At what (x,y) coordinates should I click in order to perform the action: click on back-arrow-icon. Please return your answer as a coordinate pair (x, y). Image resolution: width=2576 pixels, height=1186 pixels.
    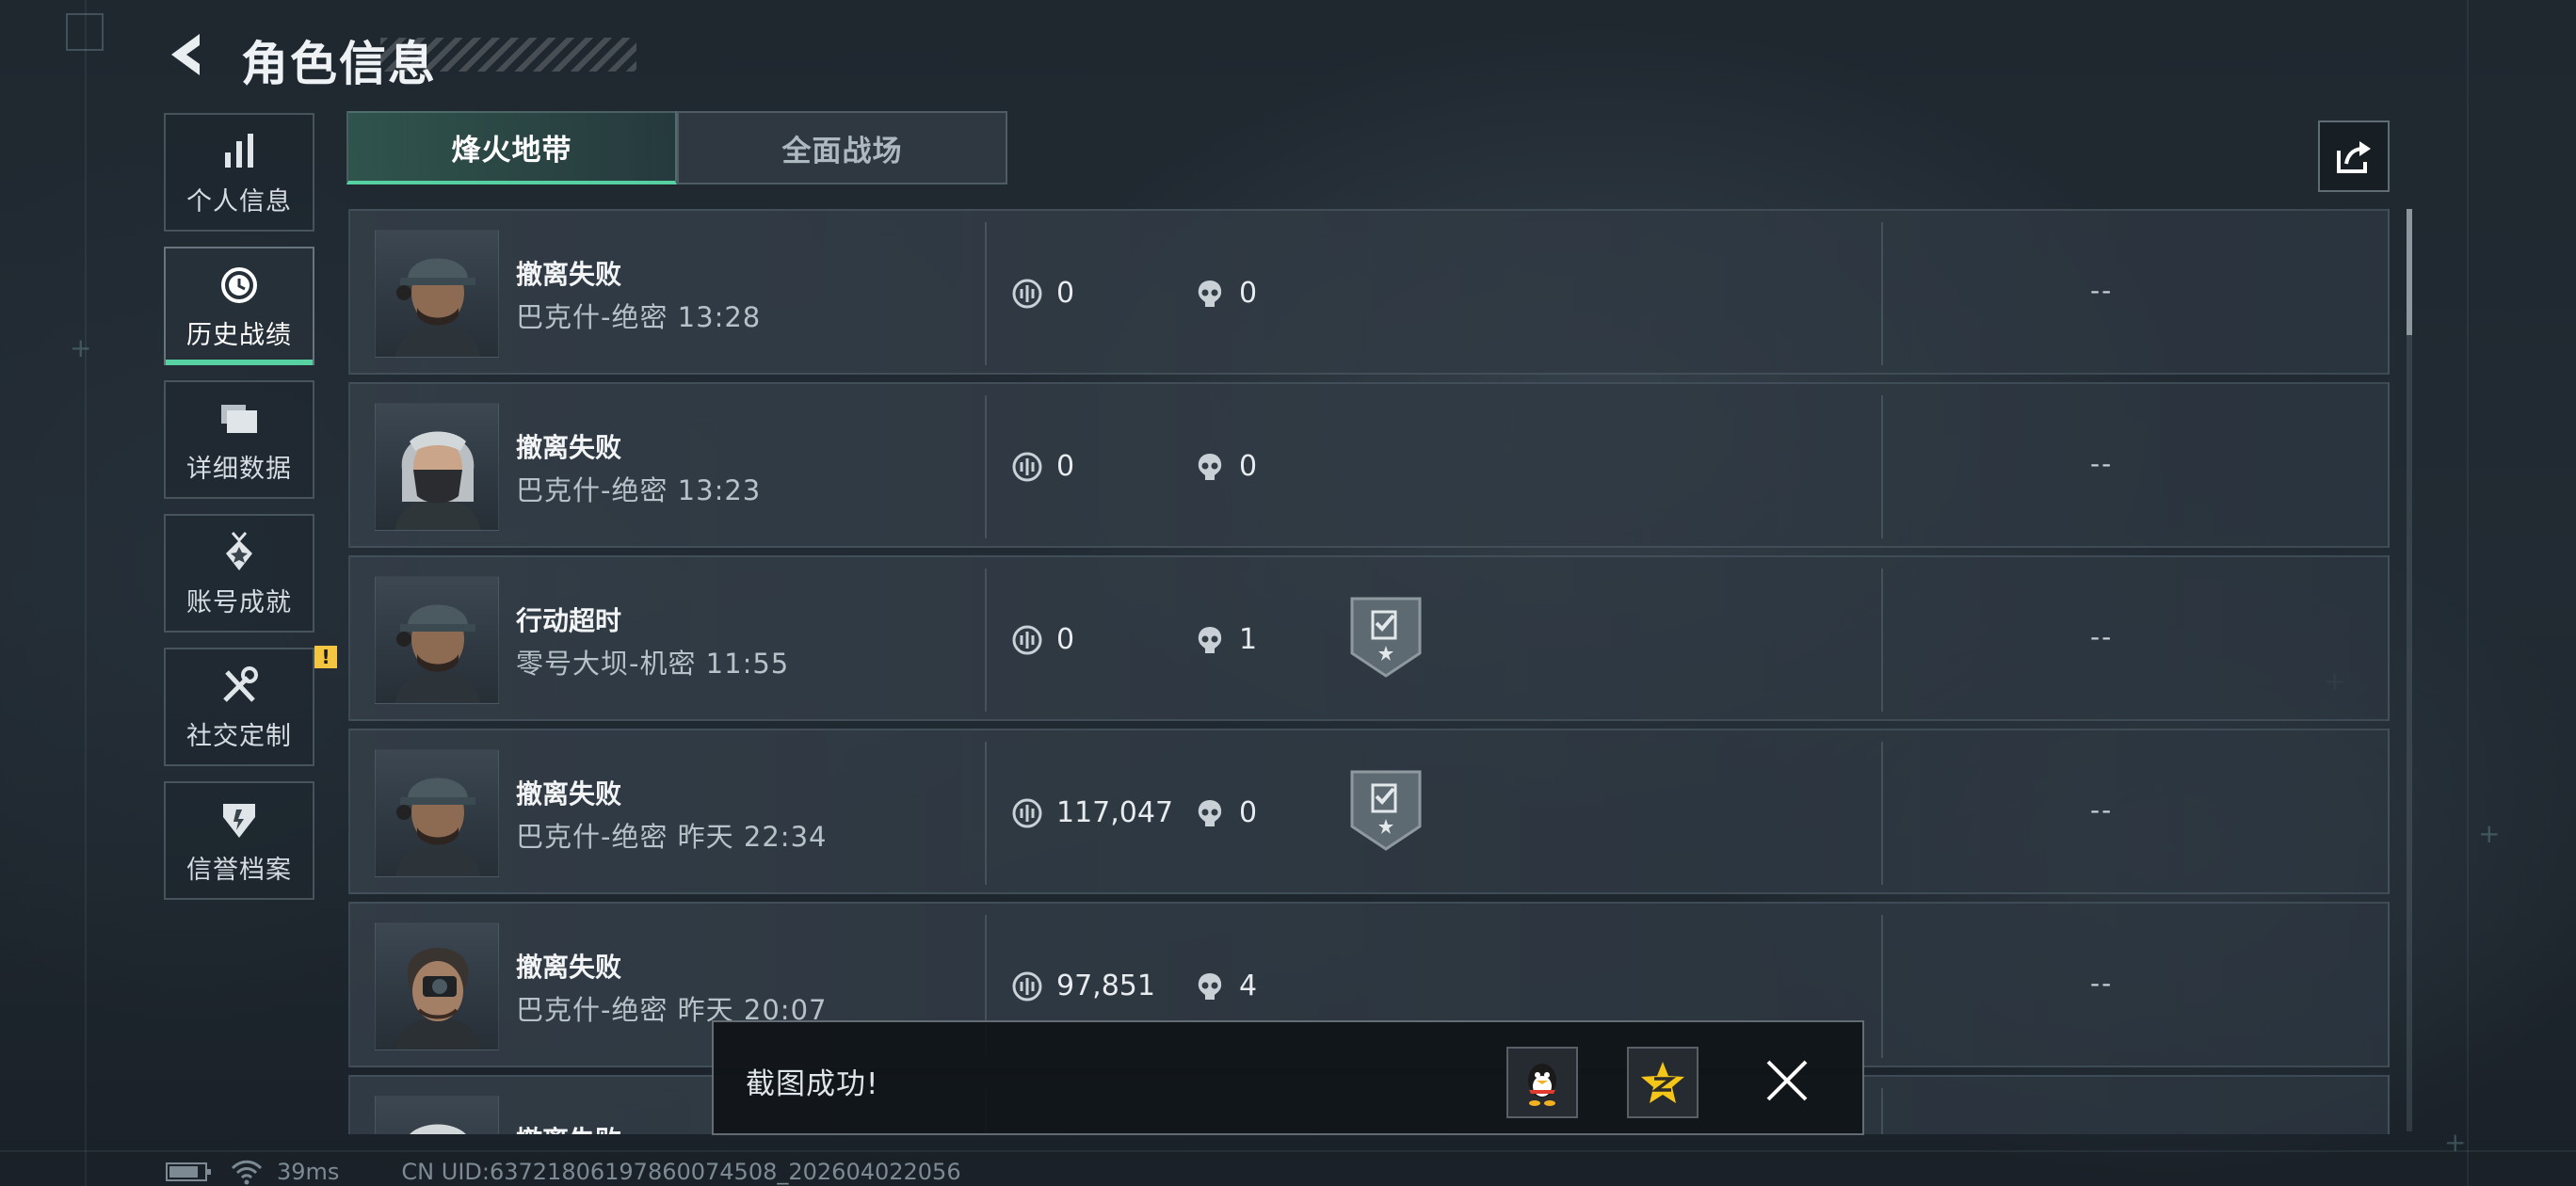
    Looking at the image, I should click on (188, 54).